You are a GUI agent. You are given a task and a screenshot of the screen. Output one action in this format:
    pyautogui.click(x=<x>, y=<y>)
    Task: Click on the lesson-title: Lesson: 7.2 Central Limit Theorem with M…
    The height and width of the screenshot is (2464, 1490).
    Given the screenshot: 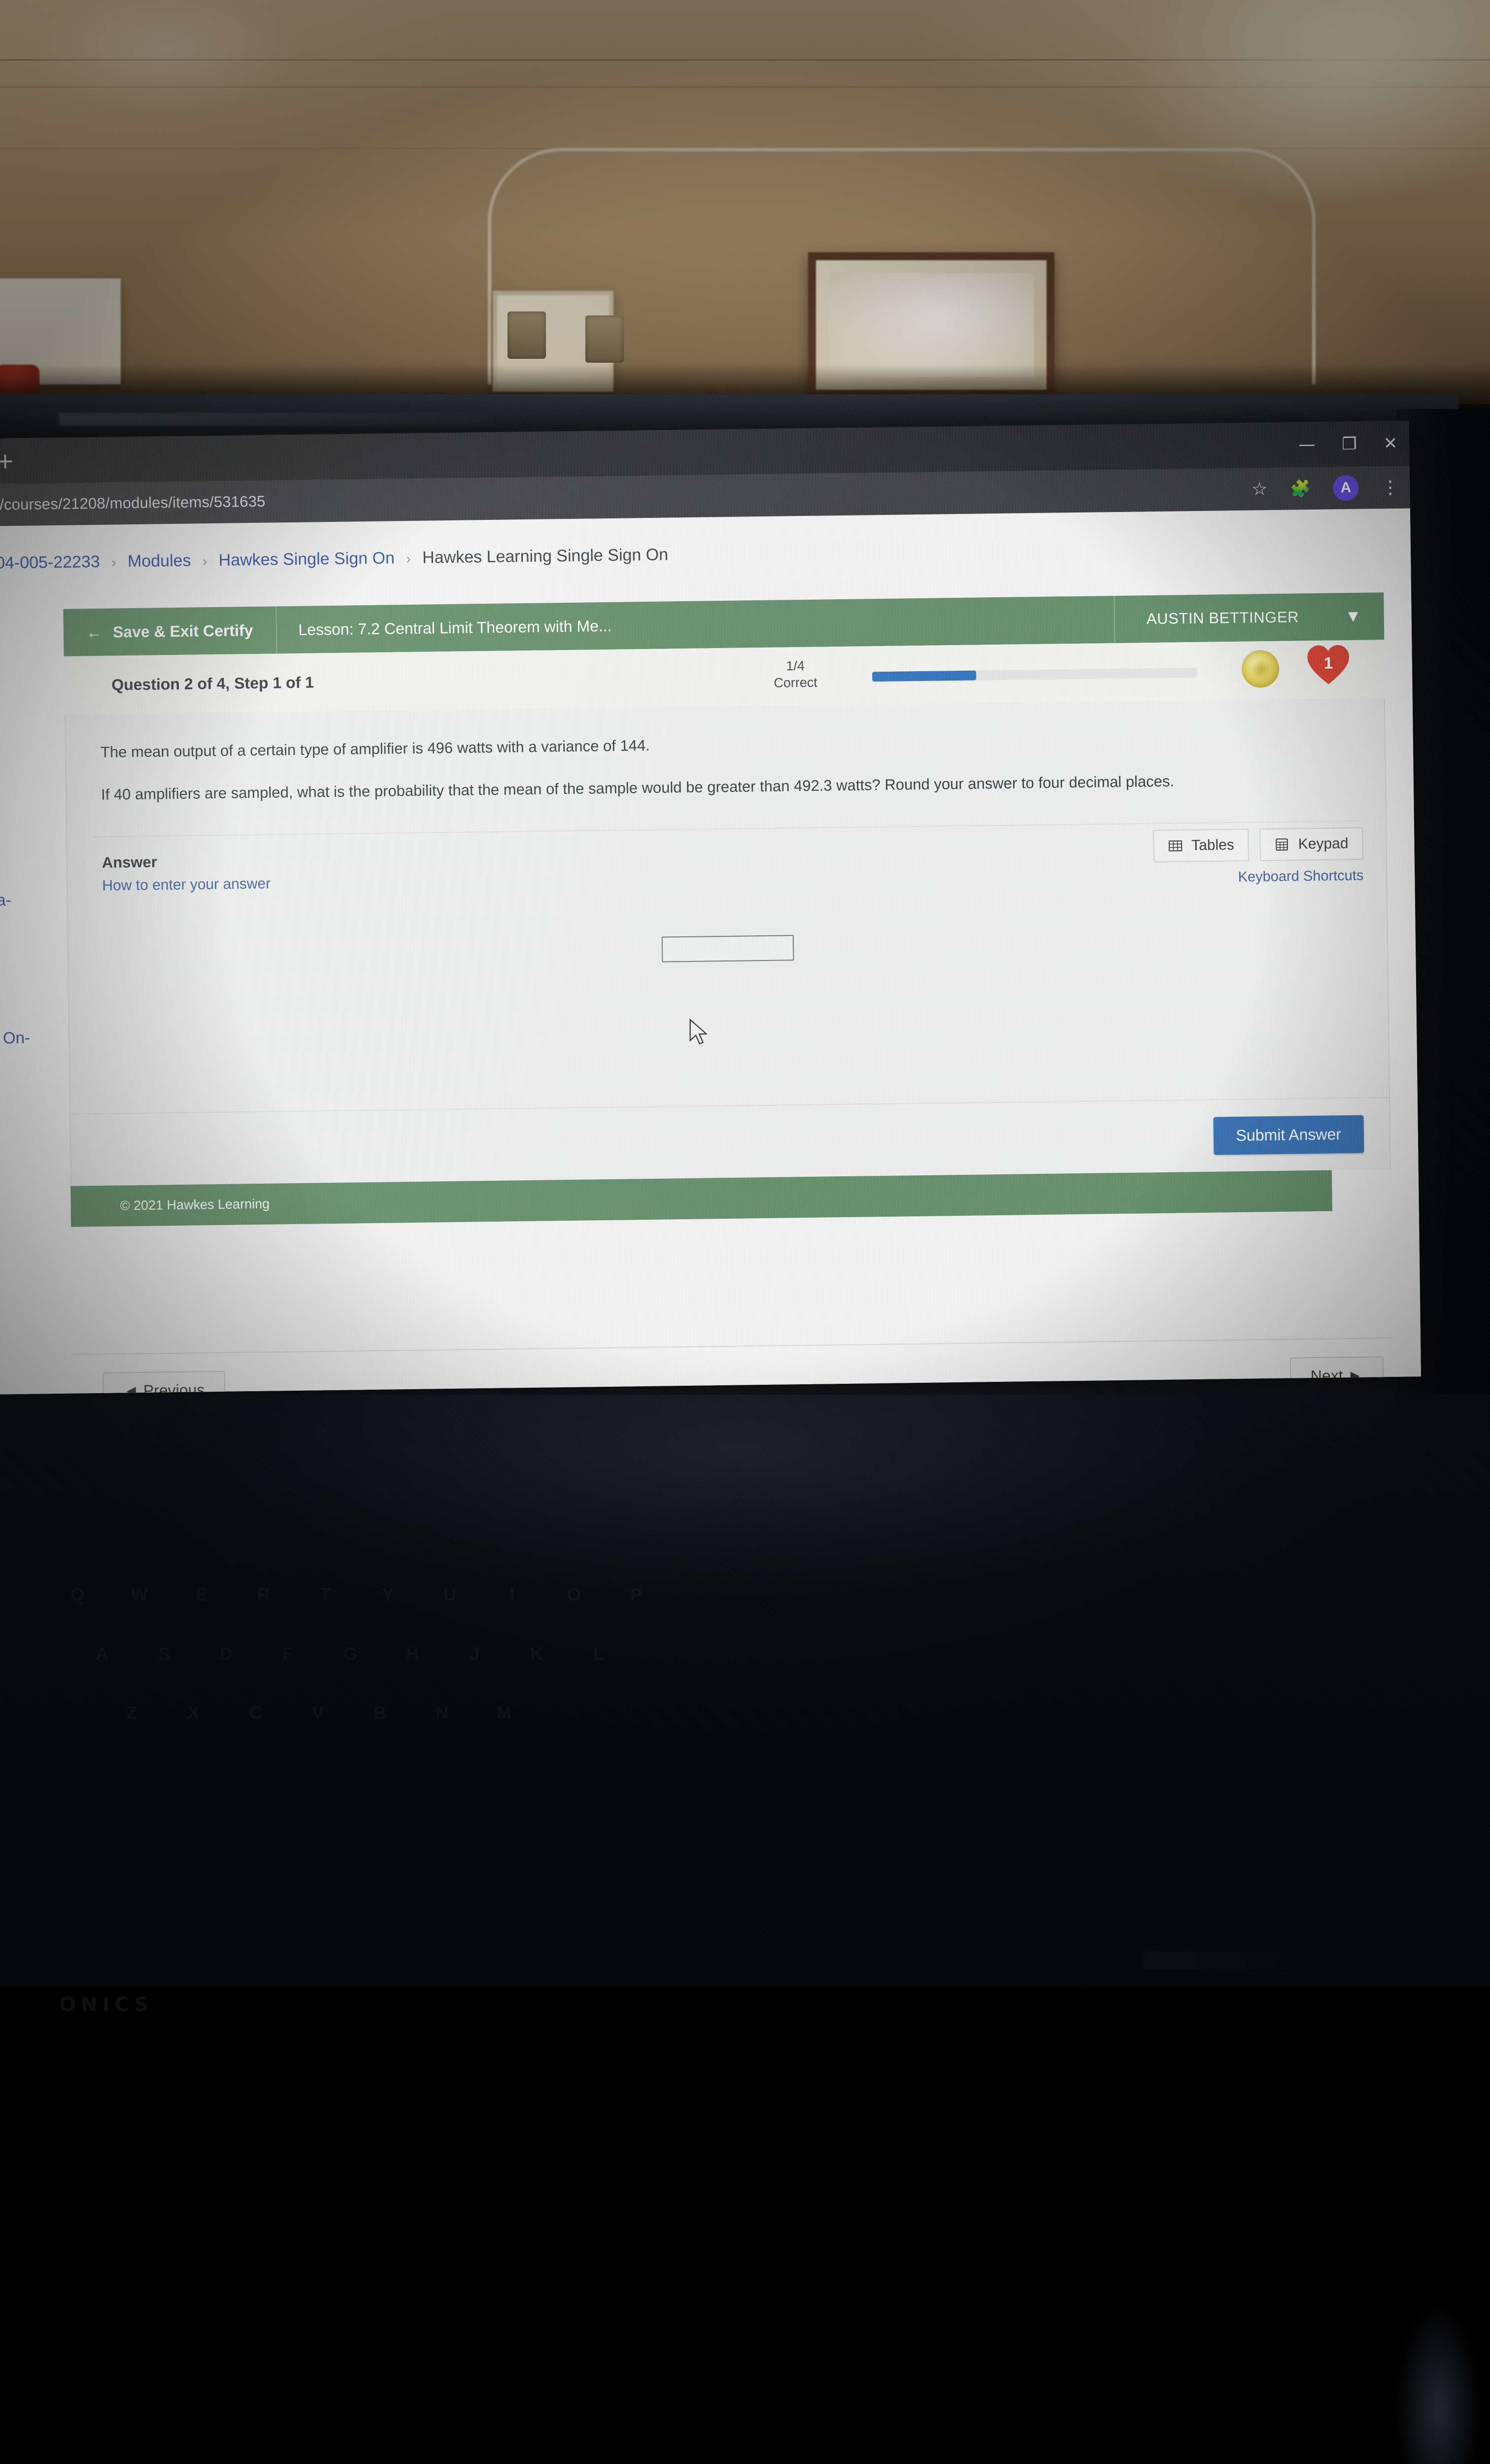 What is the action you would take?
    pyautogui.click(x=444, y=628)
    